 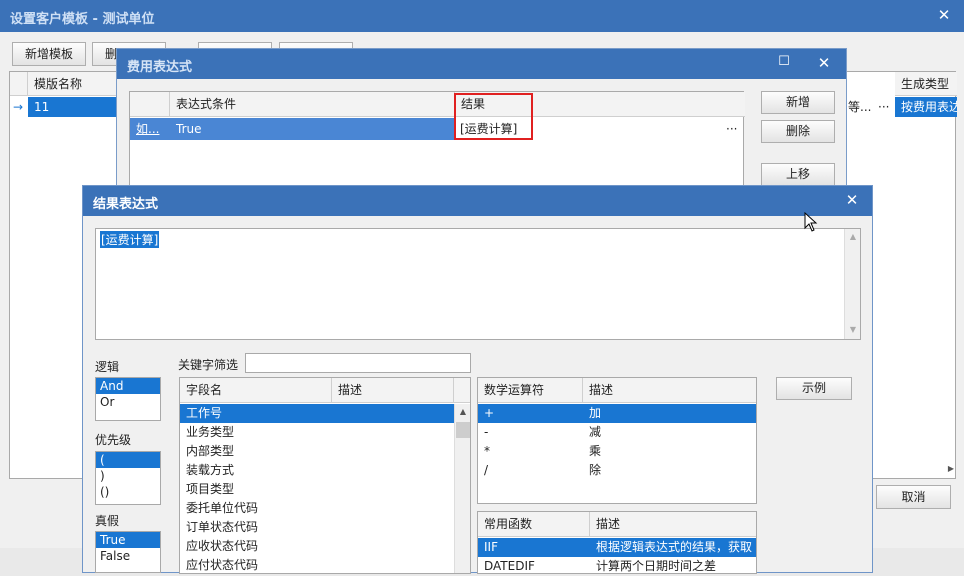 I want to click on keyword-label: 关键字筛选, so click(x=208, y=365).